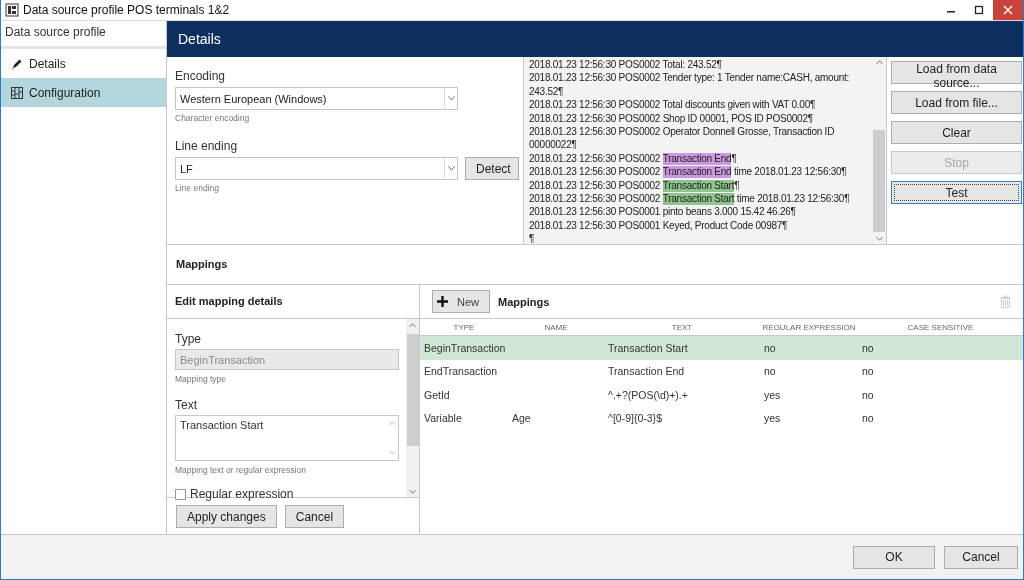  What do you see at coordinates (635, 418) in the screenshot?
I see `table-cell: ^[0-9]{0-3}$` at bounding box center [635, 418].